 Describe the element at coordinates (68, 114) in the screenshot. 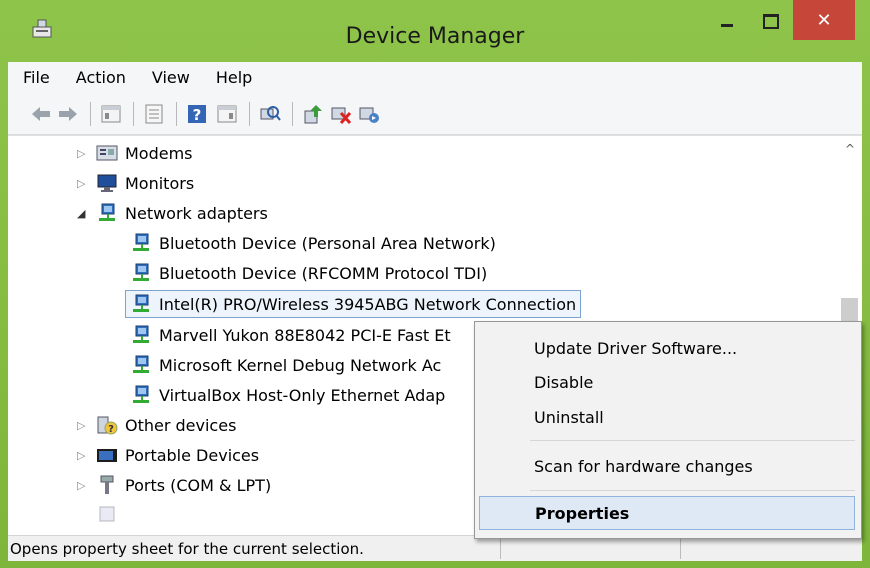

I see `forward-arrow-icon` at that location.